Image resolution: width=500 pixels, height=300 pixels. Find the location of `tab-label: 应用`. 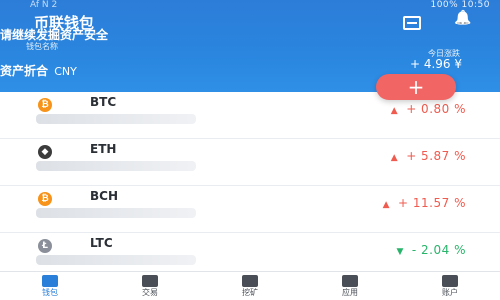

tab-label: 应用 is located at coordinates (350, 292).